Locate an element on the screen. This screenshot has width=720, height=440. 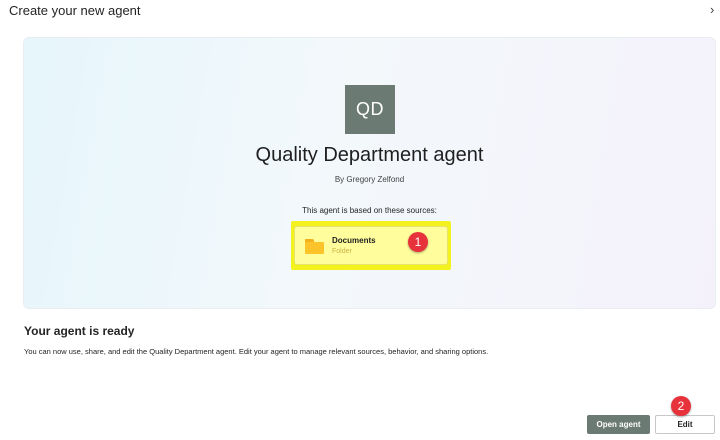
edit-button: Edit is located at coordinates (685, 424).